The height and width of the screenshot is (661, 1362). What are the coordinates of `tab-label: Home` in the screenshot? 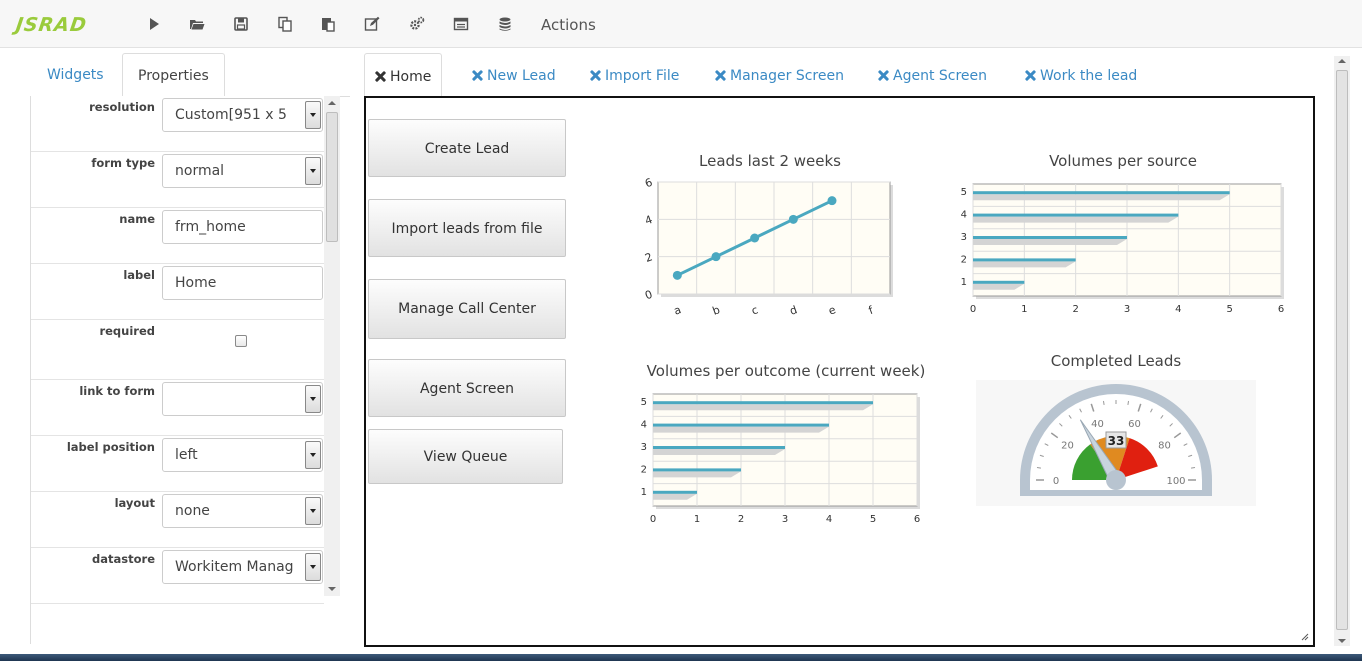 It's located at (411, 77).